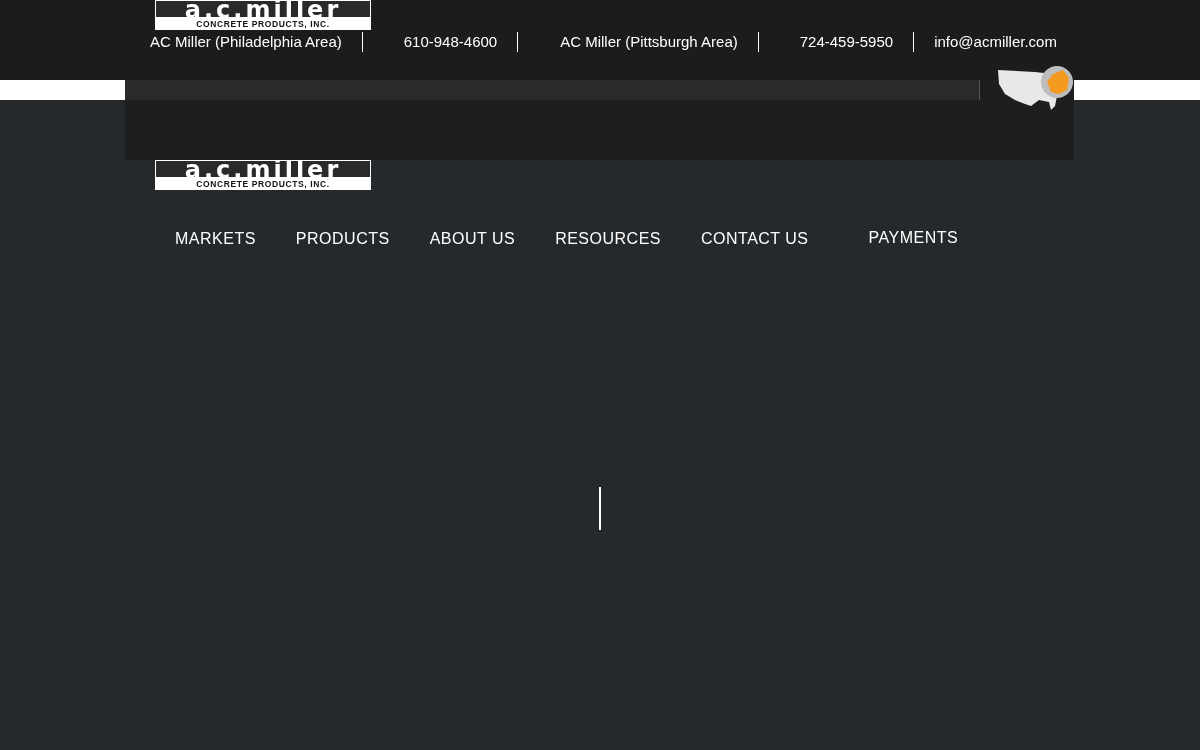 The width and height of the screenshot is (1200, 750). What do you see at coordinates (608, 239) in the screenshot?
I see `nav-link: RESOURCES` at bounding box center [608, 239].